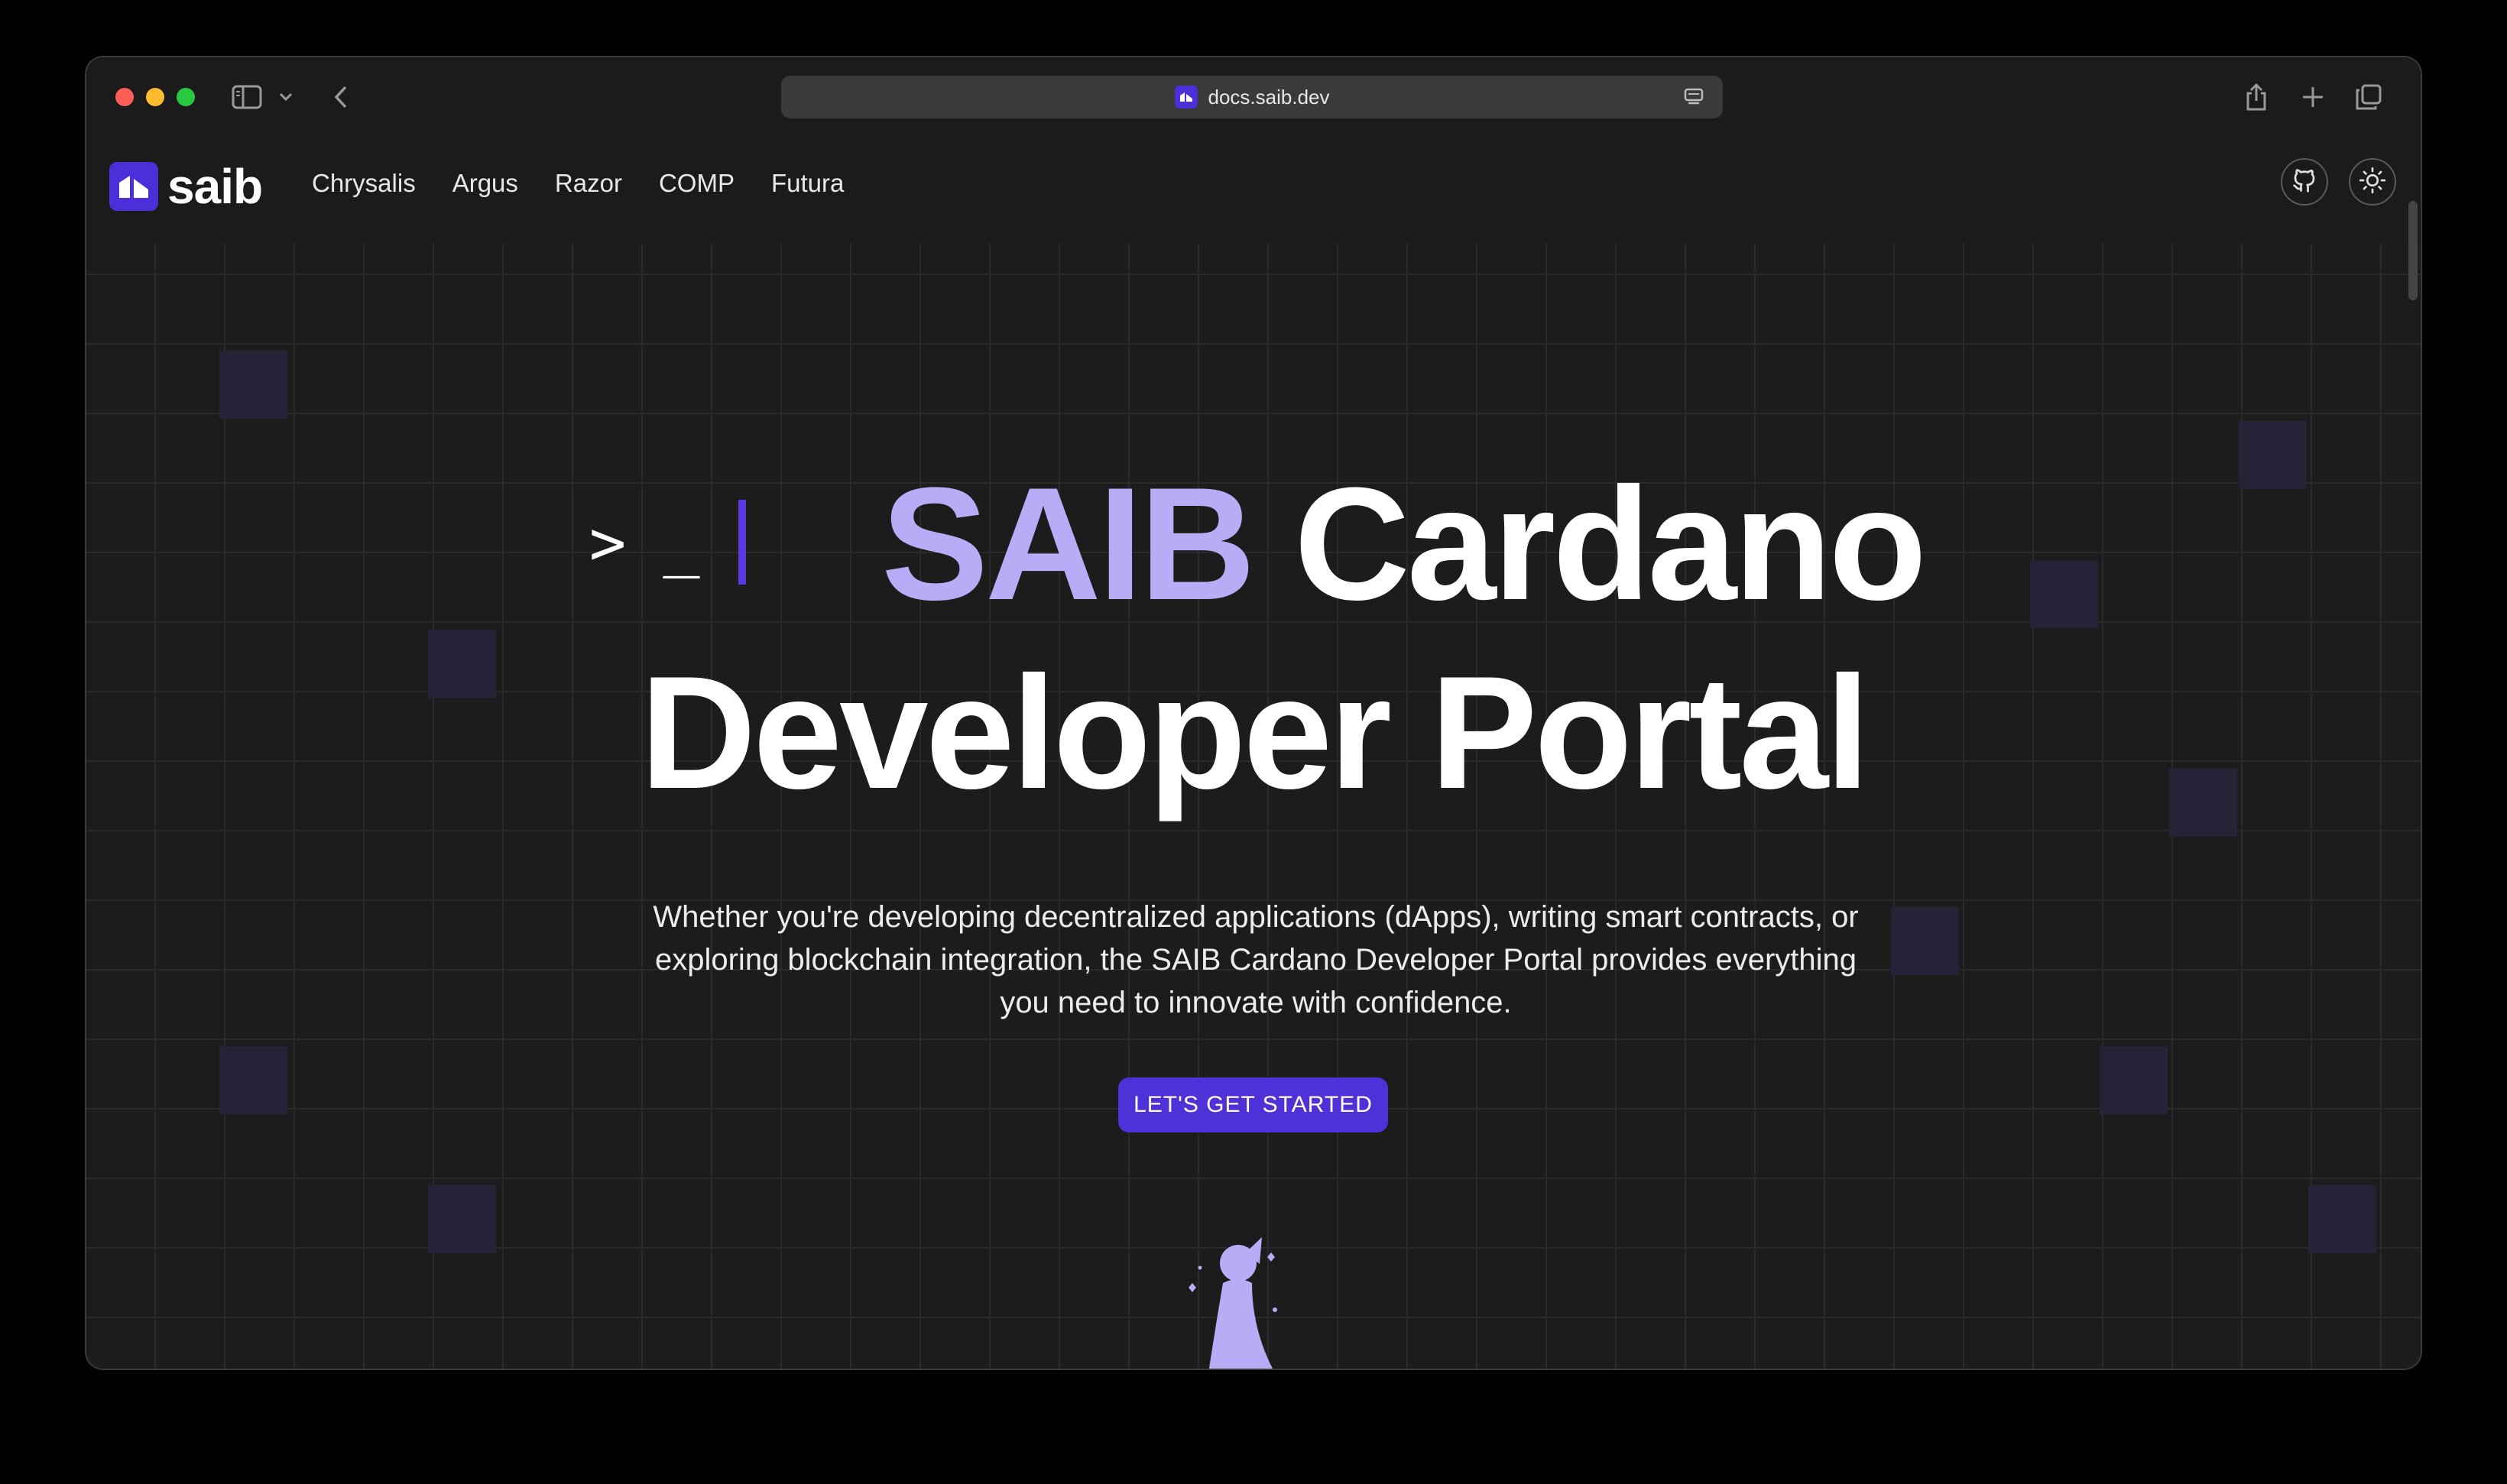  I want to click on nav-link-razor: Razor, so click(588, 184).